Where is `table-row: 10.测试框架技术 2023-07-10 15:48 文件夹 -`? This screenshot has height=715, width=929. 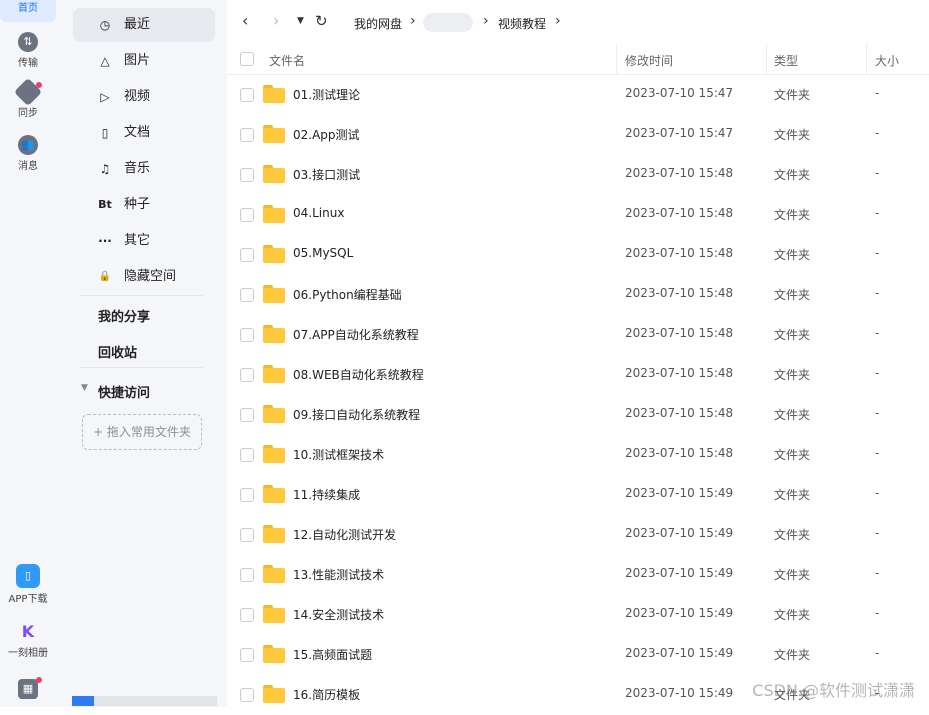
table-row: 10.测试框架技术 2023-07-10 15:48 文件夹 - is located at coordinates (578, 455).